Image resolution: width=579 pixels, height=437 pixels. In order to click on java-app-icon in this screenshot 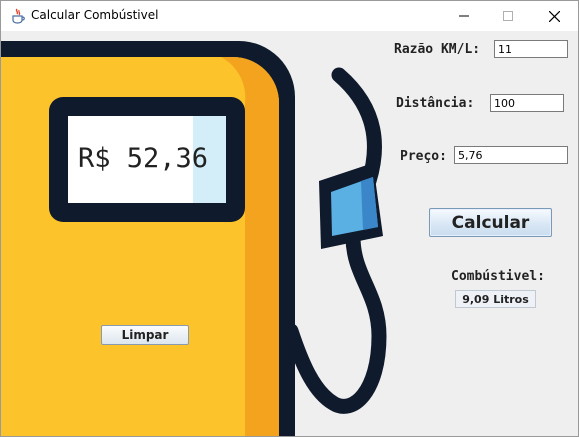, I will do `click(18, 16)`.